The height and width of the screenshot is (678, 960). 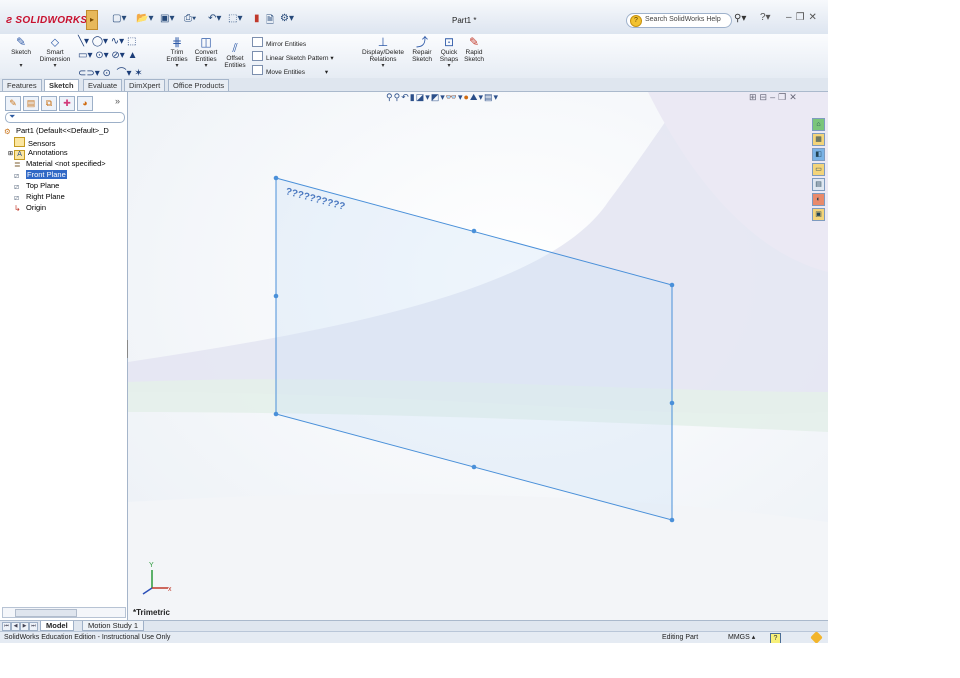 I want to click on last-tab-icon: ⏭, so click(x=33, y=626).